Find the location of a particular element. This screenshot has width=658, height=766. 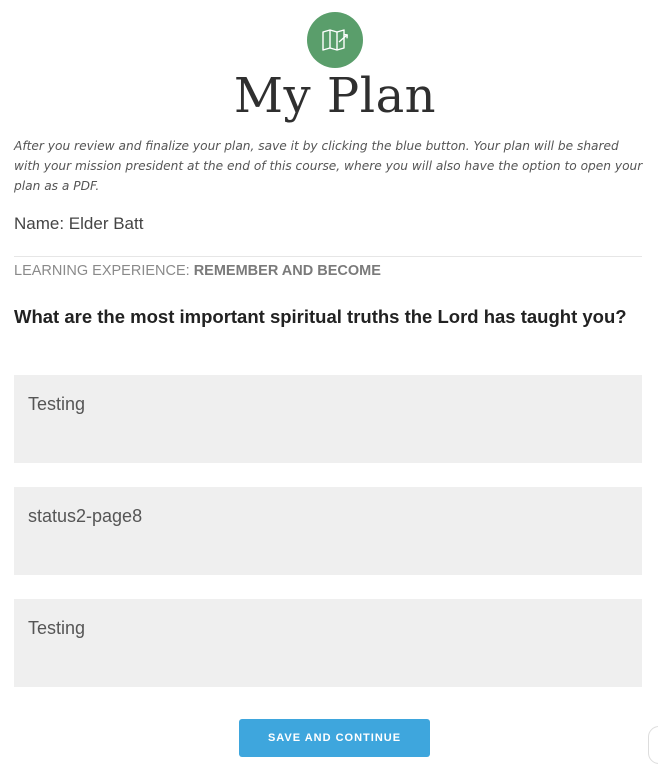

missionary-name: Name: Elder Batt is located at coordinates (79, 223).